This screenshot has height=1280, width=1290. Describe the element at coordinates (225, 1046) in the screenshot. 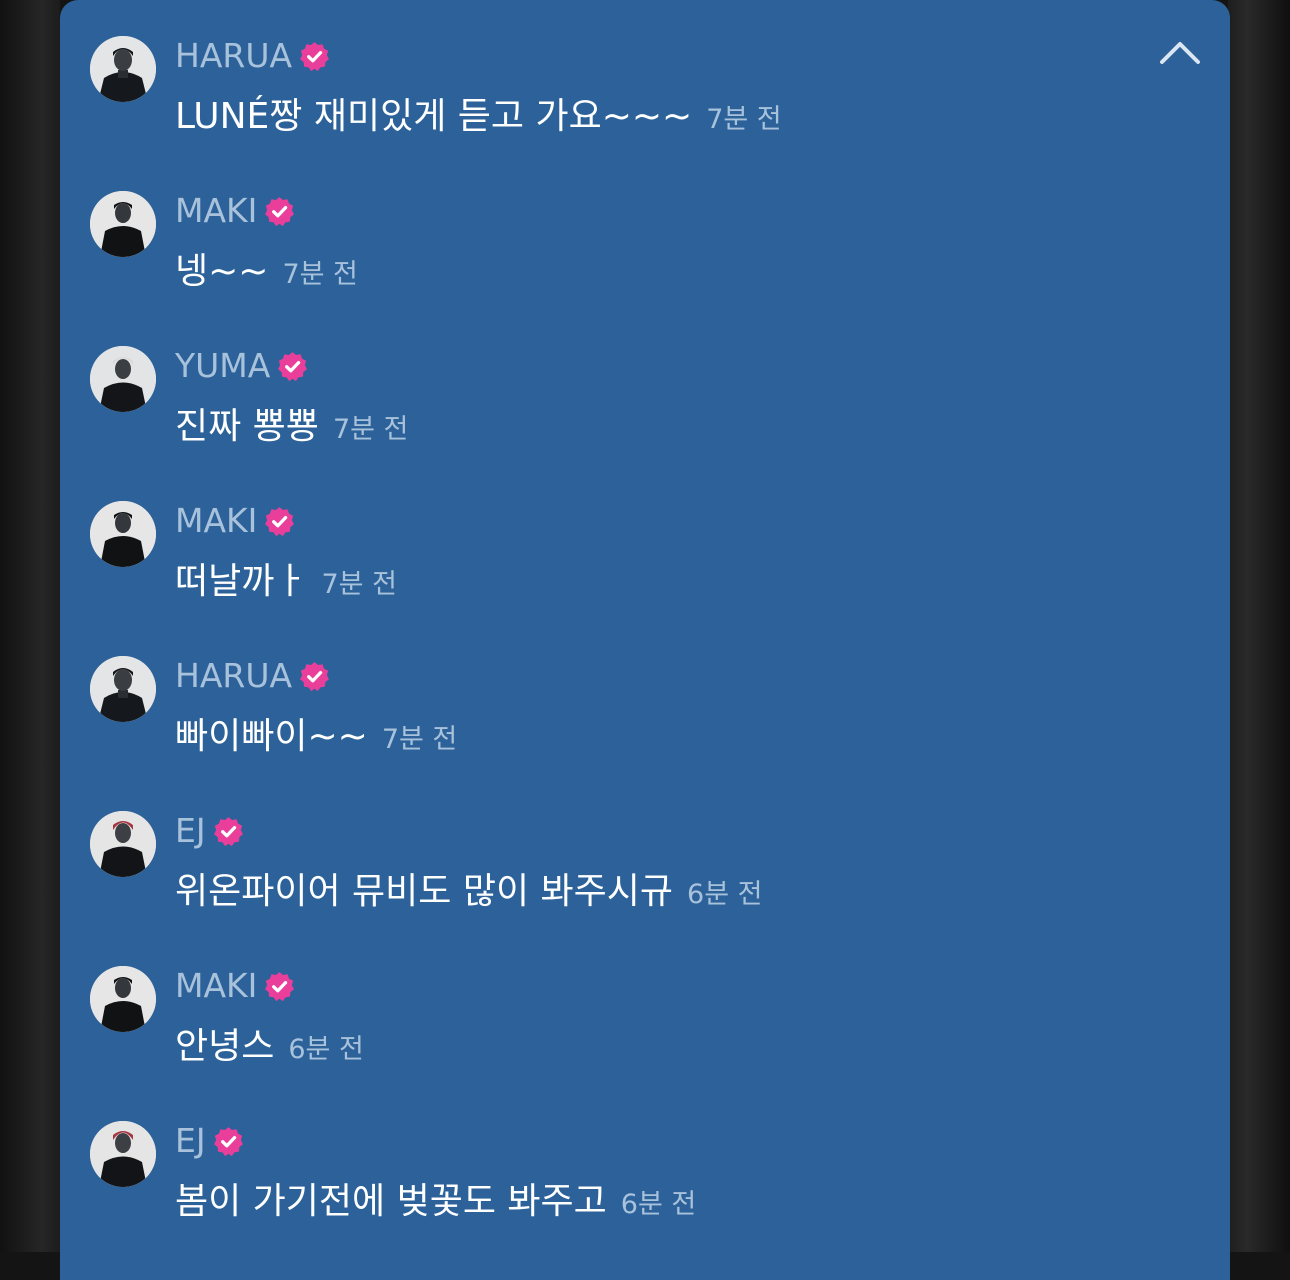

I see `message-text: 안녕스` at that location.